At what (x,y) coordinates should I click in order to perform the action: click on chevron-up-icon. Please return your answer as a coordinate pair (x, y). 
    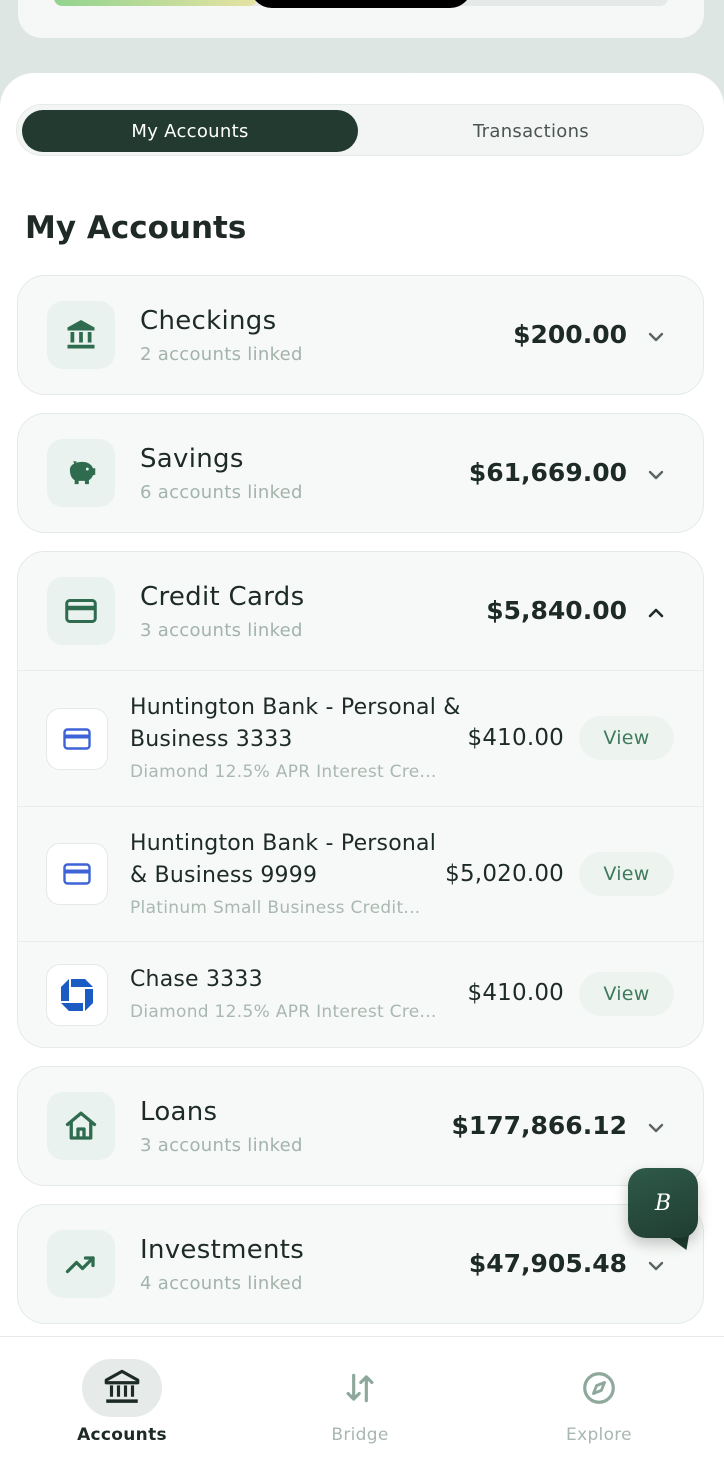
    Looking at the image, I should click on (656, 613).